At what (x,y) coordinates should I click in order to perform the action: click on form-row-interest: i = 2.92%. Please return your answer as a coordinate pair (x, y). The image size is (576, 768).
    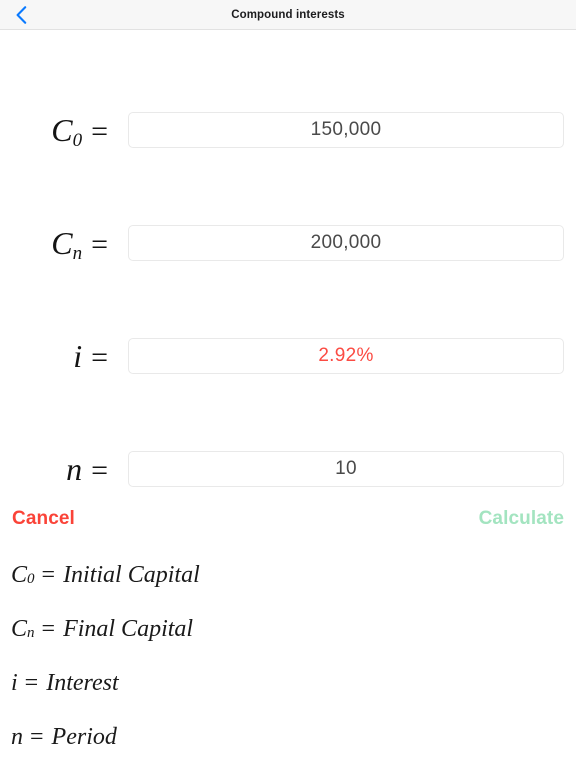
    Looking at the image, I should click on (288, 356).